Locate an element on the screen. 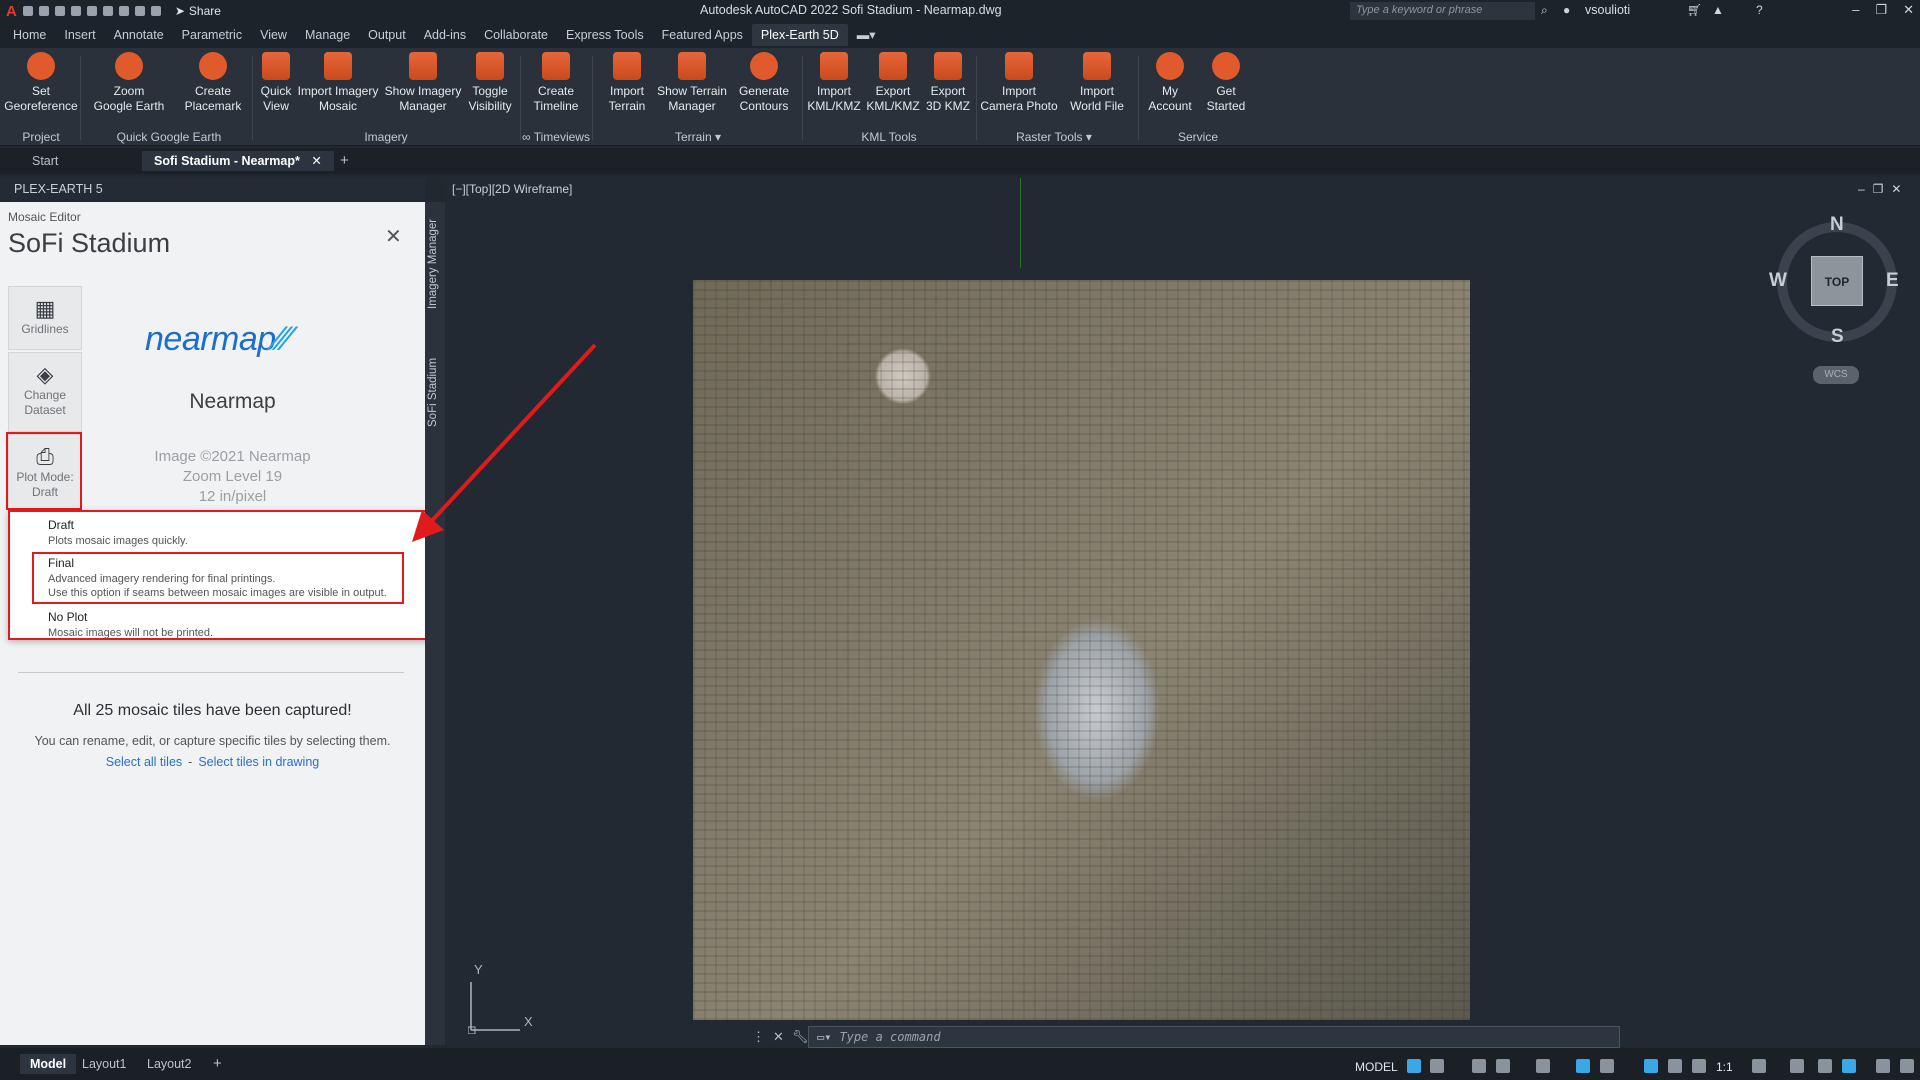 This screenshot has height=1080, width=1920. autocad-logo-icon: A is located at coordinates (11, 11).